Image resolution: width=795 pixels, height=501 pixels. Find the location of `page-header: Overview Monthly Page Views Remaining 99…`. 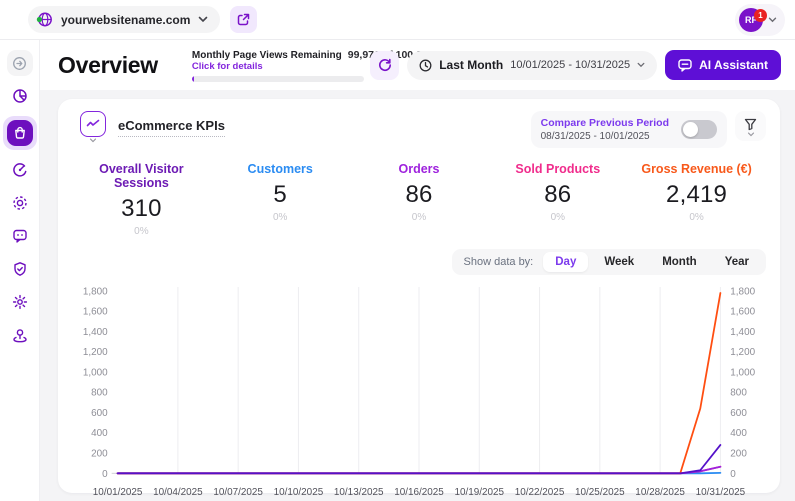

page-header: Overview Monthly Page Views Remaining 99… is located at coordinates (417, 65).